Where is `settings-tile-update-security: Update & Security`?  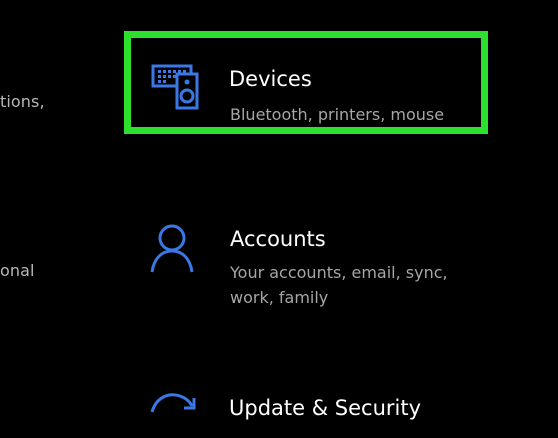 settings-tile-update-security: Update & Security is located at coordinates (306, 402).